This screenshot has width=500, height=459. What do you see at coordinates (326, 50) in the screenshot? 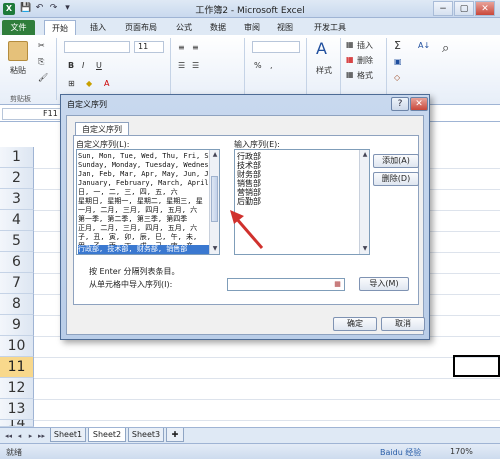
I see `styles-icon: A` at bounding box center [326, 50].